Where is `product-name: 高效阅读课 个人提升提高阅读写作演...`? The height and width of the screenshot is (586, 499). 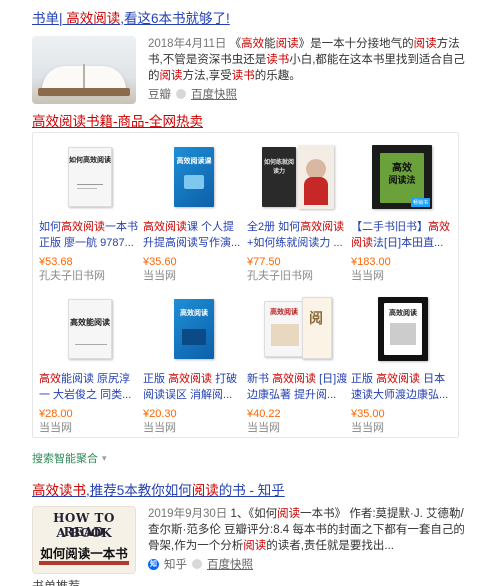 product-name: 高效阅读课 个人提升提高阅读写作演... is located at coordinates (192, 235).